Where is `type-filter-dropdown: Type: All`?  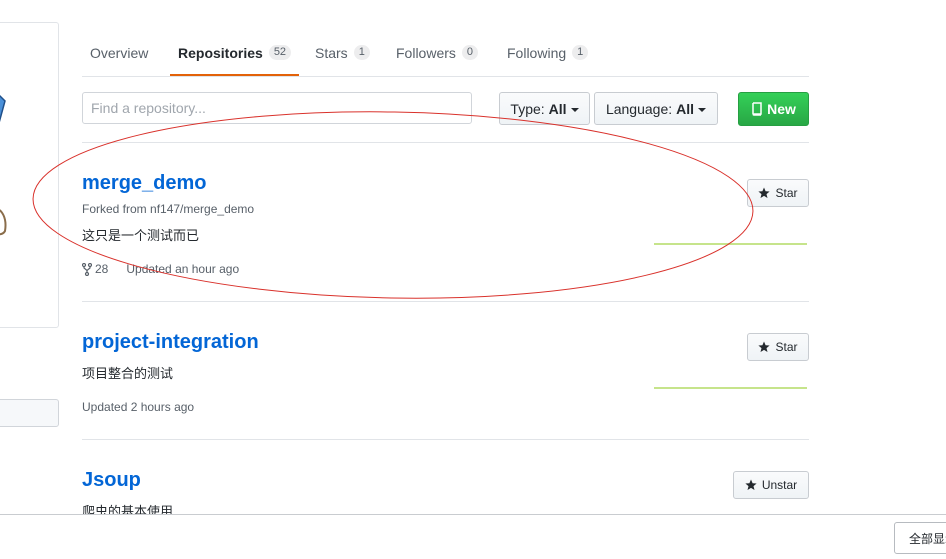 type-filter-dropdown: Type: All is located at coordinates (544, 108).